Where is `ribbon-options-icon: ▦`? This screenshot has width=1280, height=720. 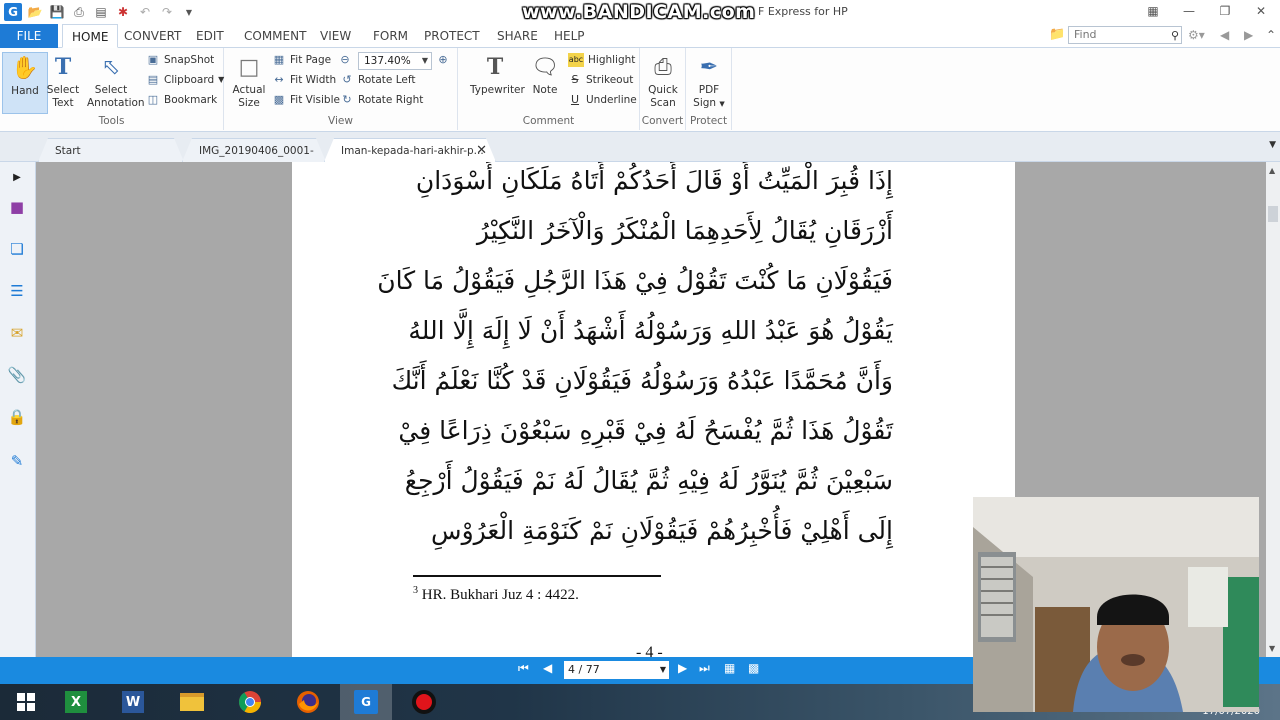
ribbon-options-icon: ▦ is located at coordinates (1153, 11).